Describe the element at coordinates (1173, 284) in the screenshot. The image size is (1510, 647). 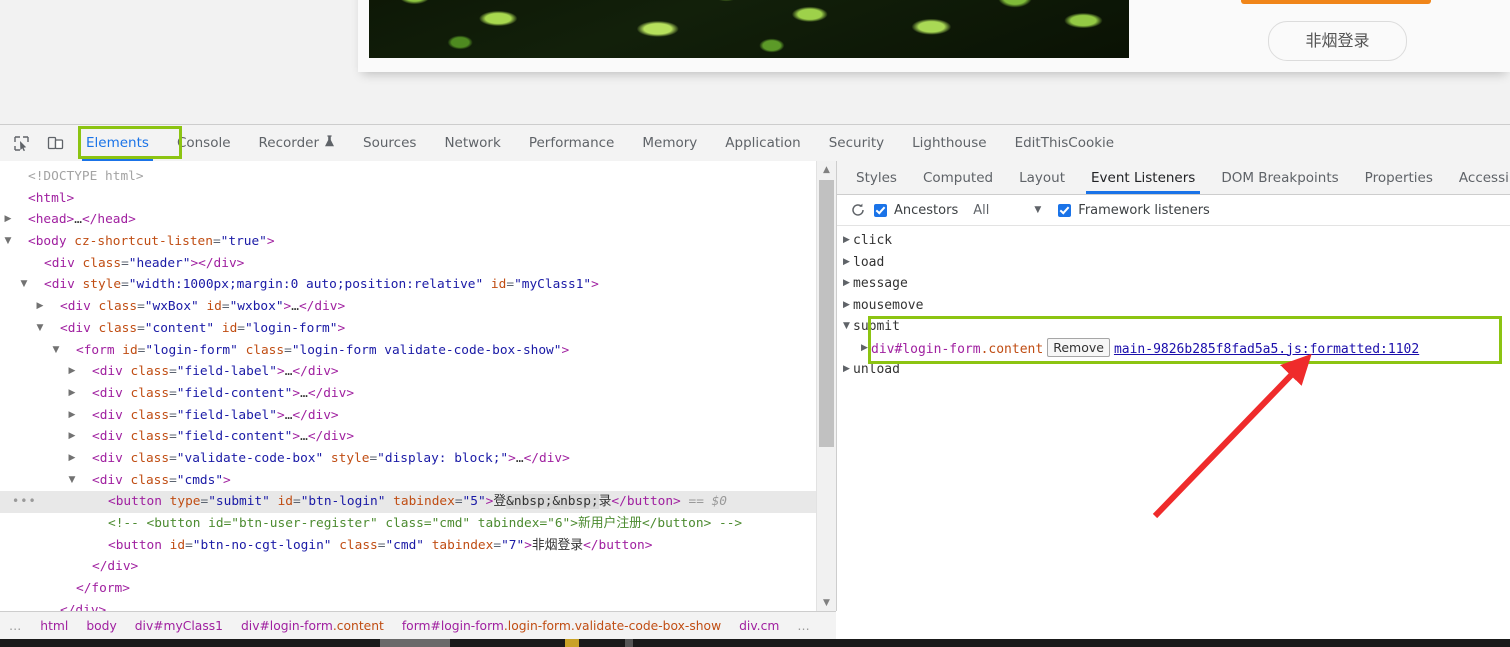
I see `event-listener-row: ▶ message` at that location.